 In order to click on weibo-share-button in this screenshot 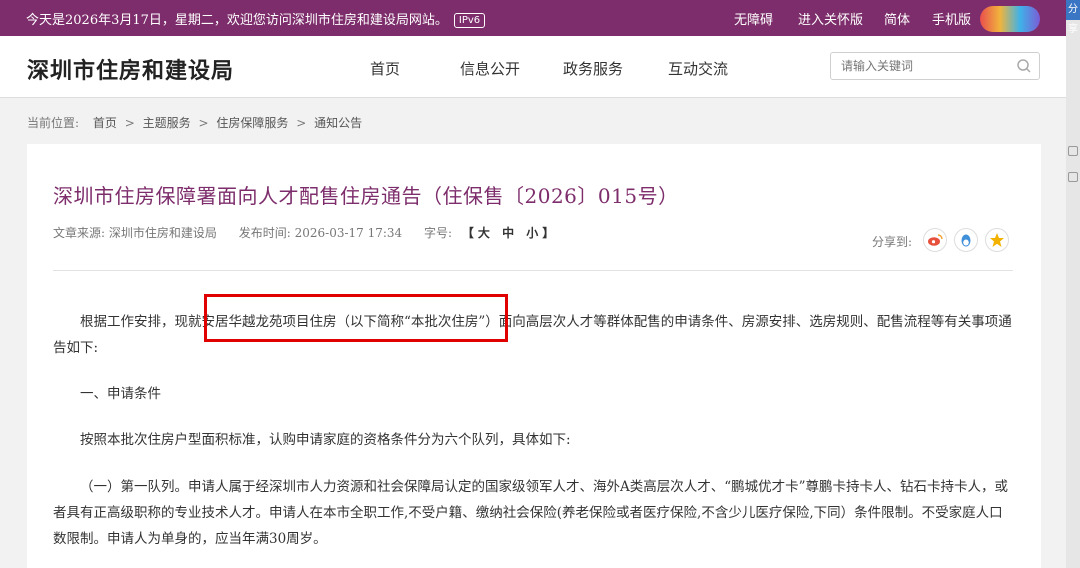, I will do `click(935, 240)`.